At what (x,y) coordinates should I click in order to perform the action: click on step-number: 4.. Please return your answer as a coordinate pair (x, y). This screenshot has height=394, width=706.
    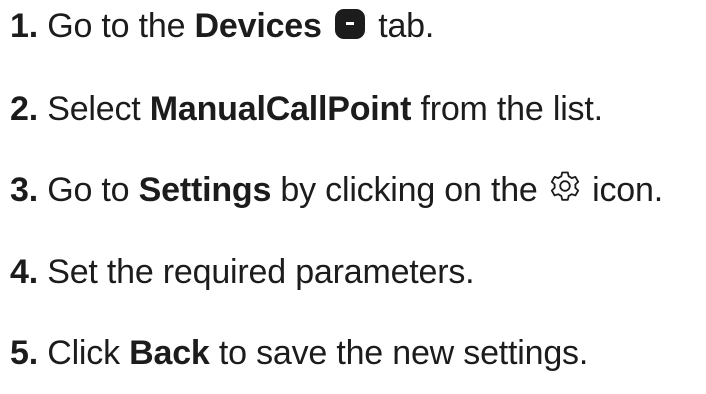
    Looking at the image, I should click on (24, 272).